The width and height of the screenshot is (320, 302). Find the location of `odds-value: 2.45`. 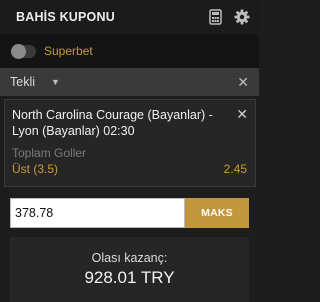

odds-value: 2.45 is located at coordinates (235, 169).